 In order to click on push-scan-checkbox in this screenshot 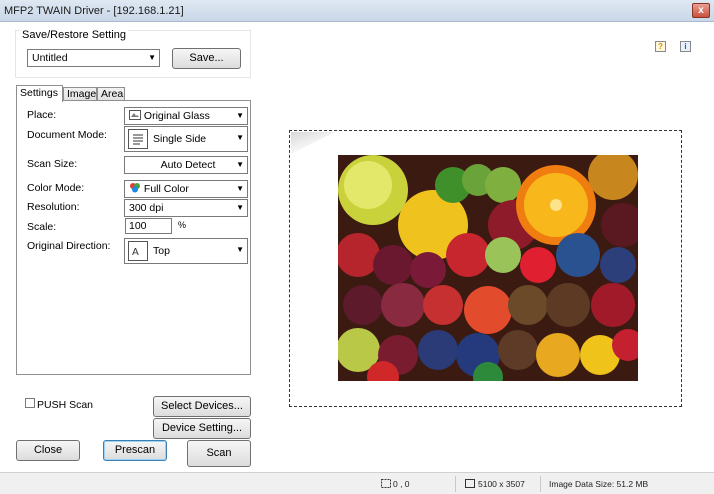, I will do `click(30, 403)`.